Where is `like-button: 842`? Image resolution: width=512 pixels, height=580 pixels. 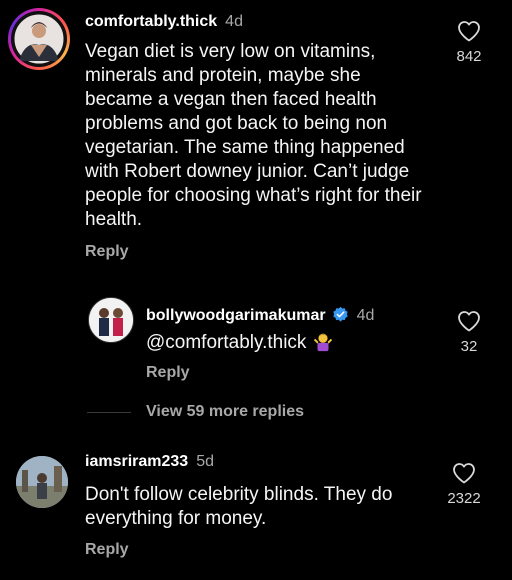
like-button: 842 is located at coordinates (469, 42).